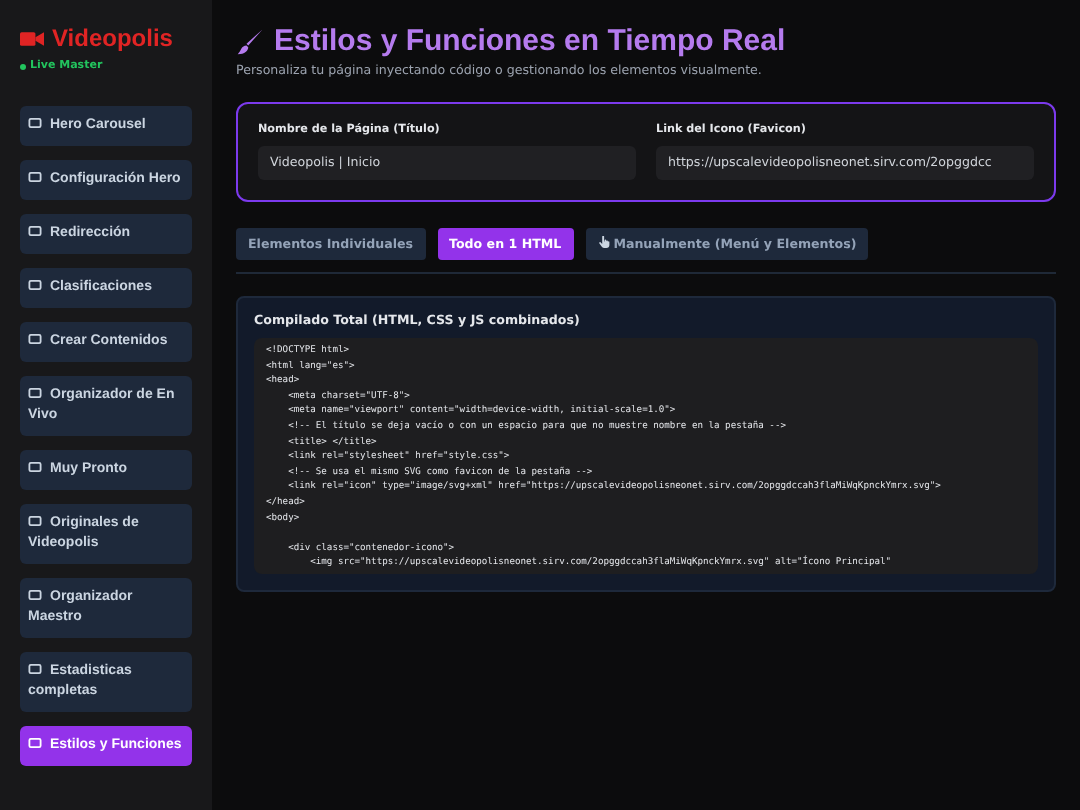 This screenshot has height=810, width=1080. Describe the element at coordinates (530, 41) in the screenshot. I see `page-title: Estilos y Funciones en Tiempo Real` at that location.